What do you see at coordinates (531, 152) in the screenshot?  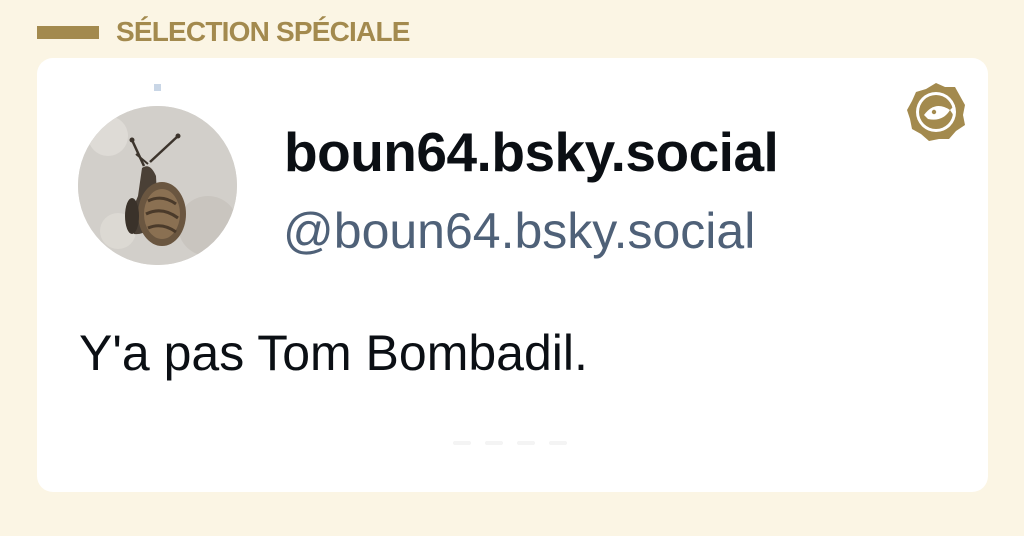 I see `display-name: boun64.bsky.social` at bounding box center [531, 152].